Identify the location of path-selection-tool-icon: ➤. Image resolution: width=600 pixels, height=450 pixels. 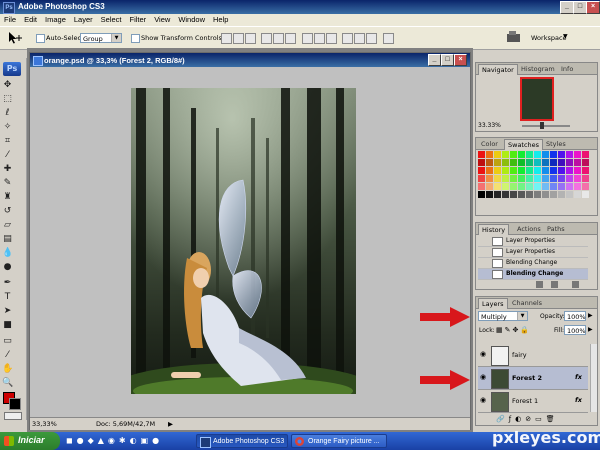
(7, 311).